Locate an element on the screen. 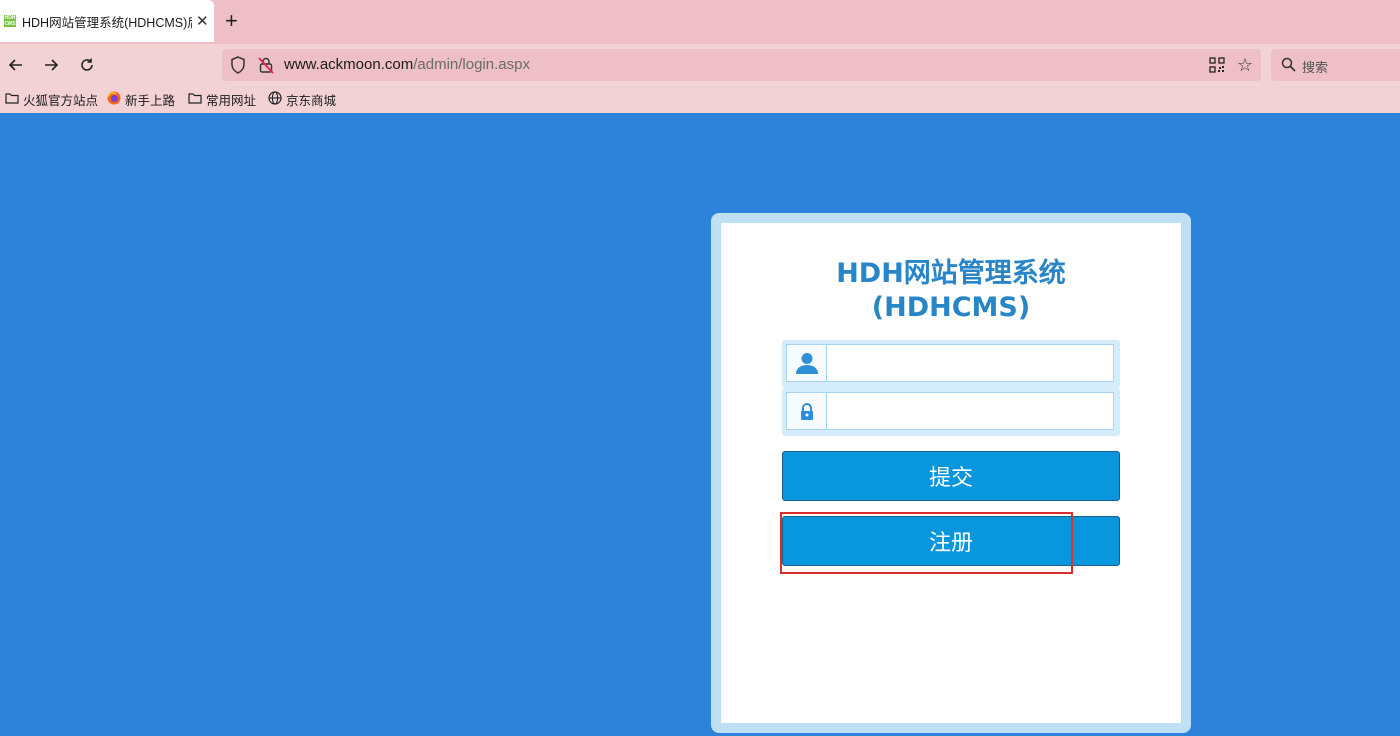 This screenshot has height=736, width=1400. bookmark-label: 火狐官方站点 is located at coordinates (61, 101).